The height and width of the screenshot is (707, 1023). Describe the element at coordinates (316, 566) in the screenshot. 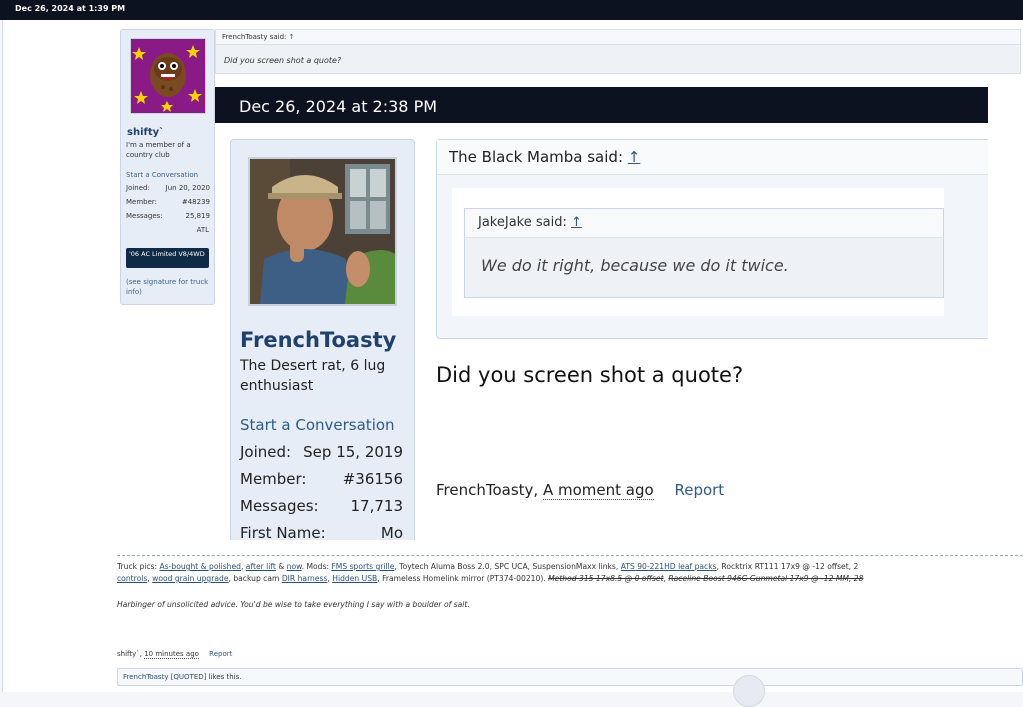

I see `signature-text: . Mods:` at that location.